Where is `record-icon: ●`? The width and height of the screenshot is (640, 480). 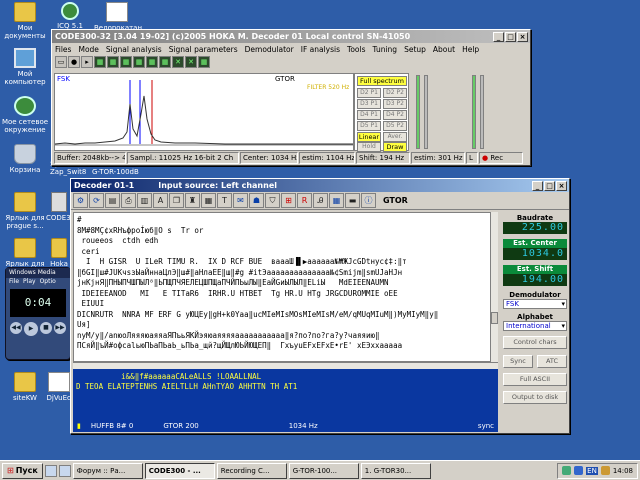 record-icon: ● is located at coordinates (74, 62).